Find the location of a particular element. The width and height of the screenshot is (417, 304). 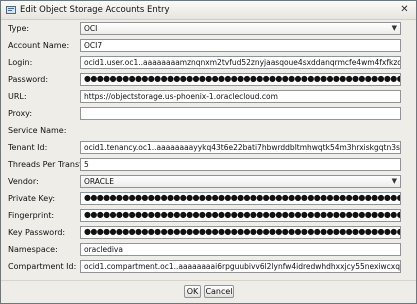

window-title: Edit Object Storage Accounts Entry is located at coordinates (95, 10).